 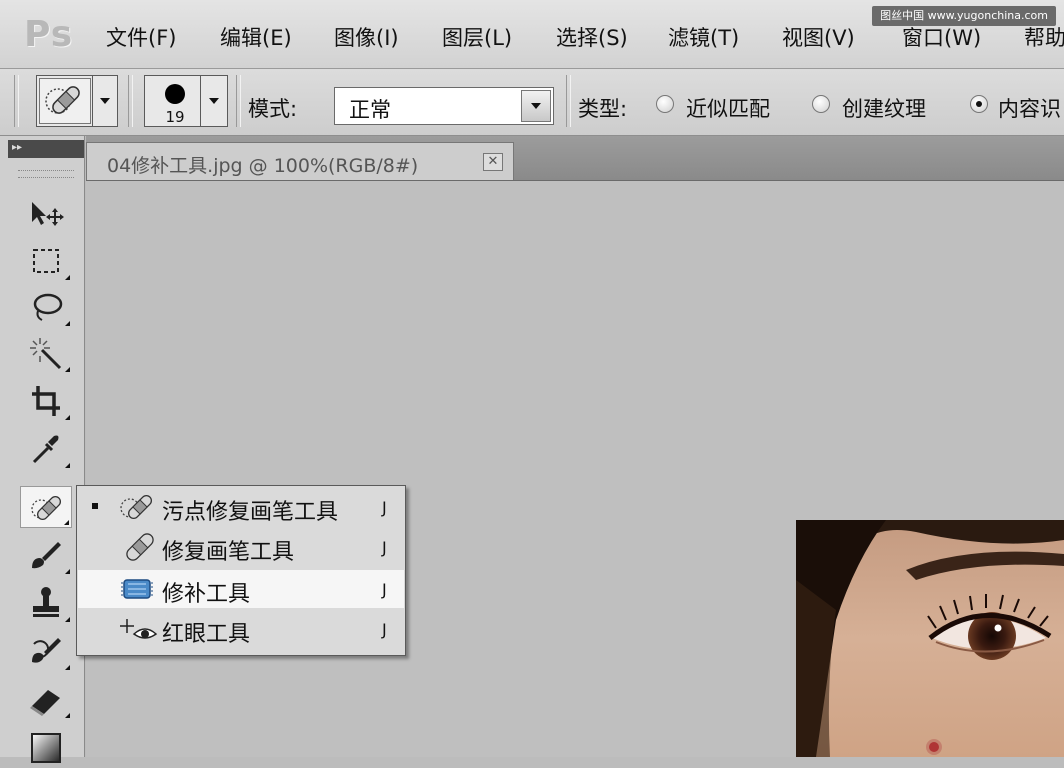 What do you see at coordinates (175, 94) in the screenshot?
I see `brush-tip-icon` at bounding box center [175, 94].